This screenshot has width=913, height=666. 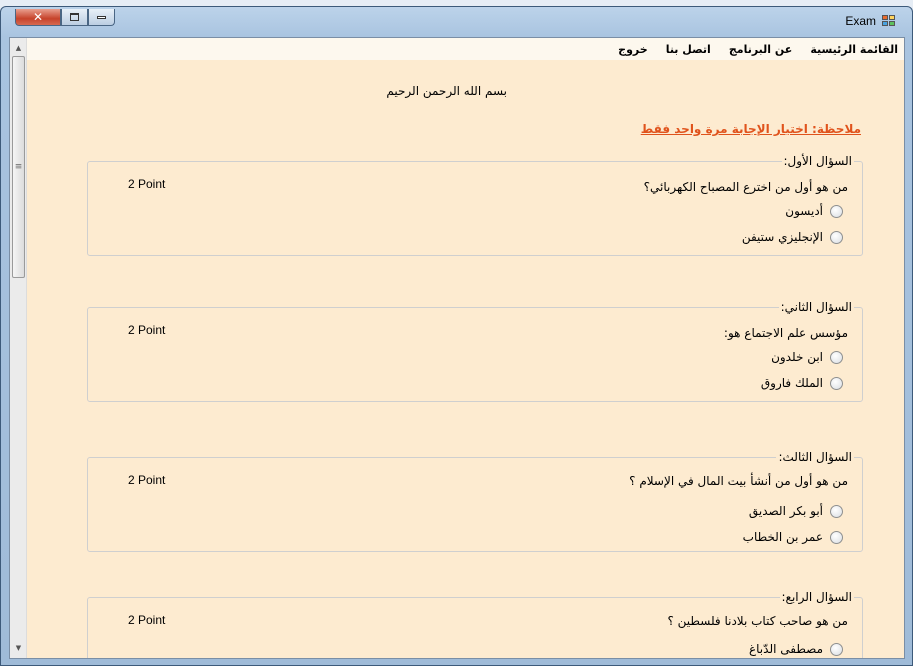 I want to click on minimize-icon, so click(x=101, y=17).